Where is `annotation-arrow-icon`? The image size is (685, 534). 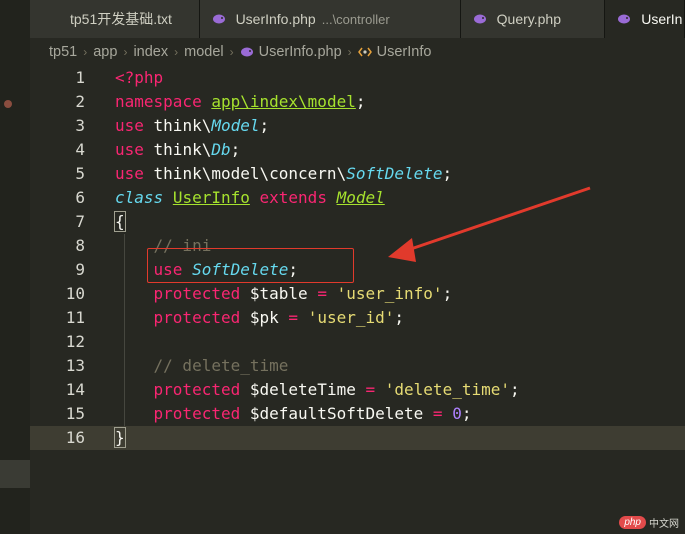 annotation-arrow-icon is located at coordinates (489, 224).